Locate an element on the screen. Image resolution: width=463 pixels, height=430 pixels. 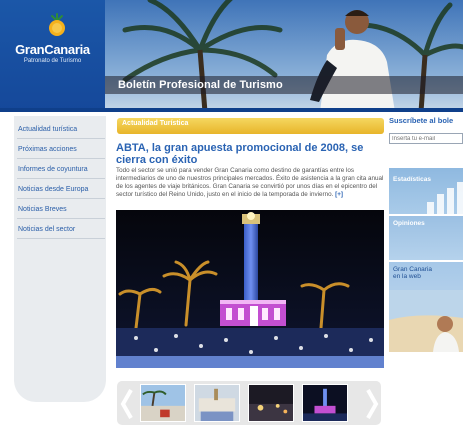
nav-item-actualidad: Actualidad turística is located at coordinates (61, 129).